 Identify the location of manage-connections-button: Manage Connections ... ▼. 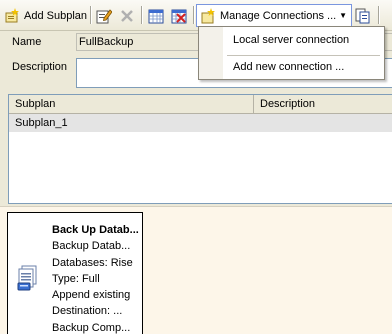
(274, 15).